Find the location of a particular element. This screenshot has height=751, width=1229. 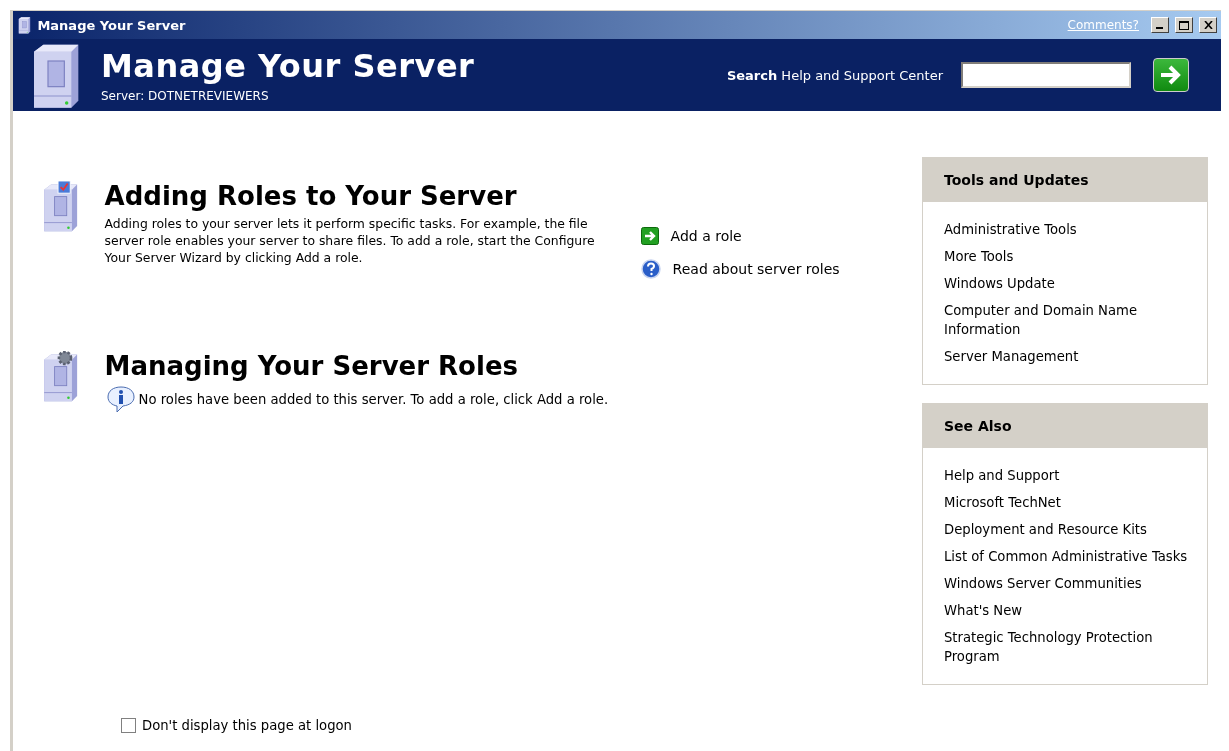

panel-link: List of Common Administrative Tasks is located at coordinates (1070, 556).